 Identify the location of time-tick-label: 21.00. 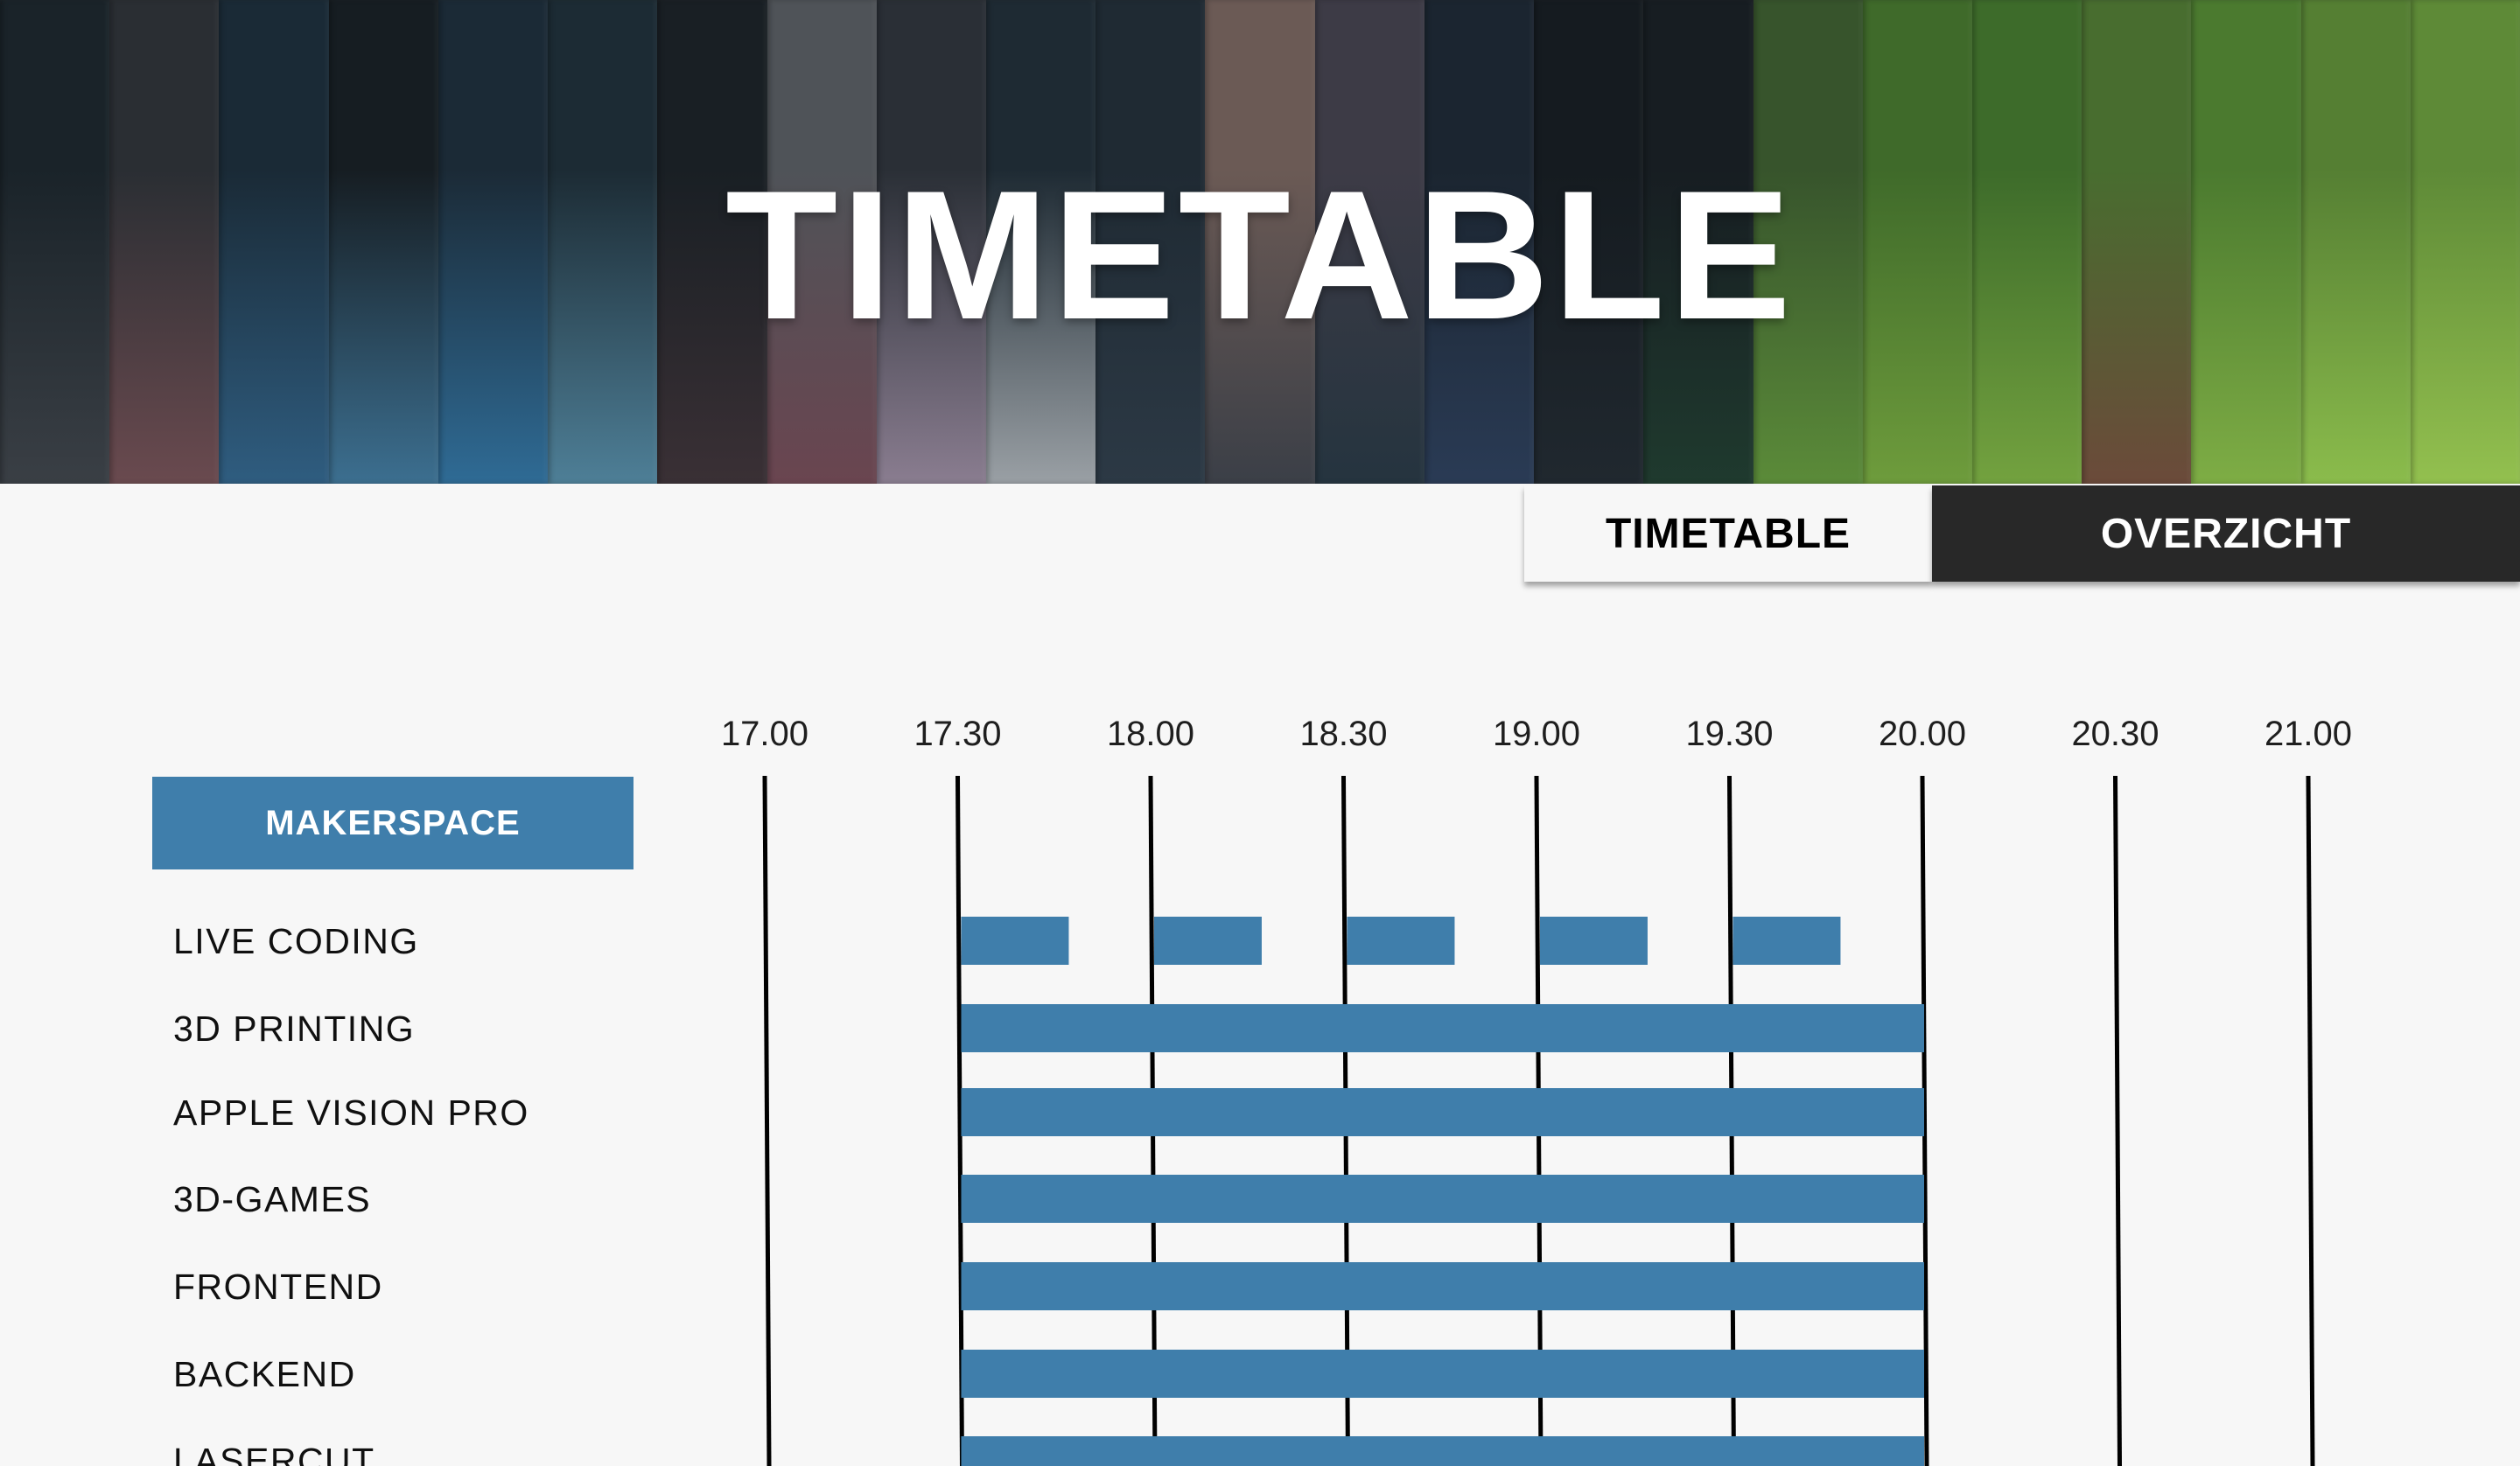
(2308, 734).